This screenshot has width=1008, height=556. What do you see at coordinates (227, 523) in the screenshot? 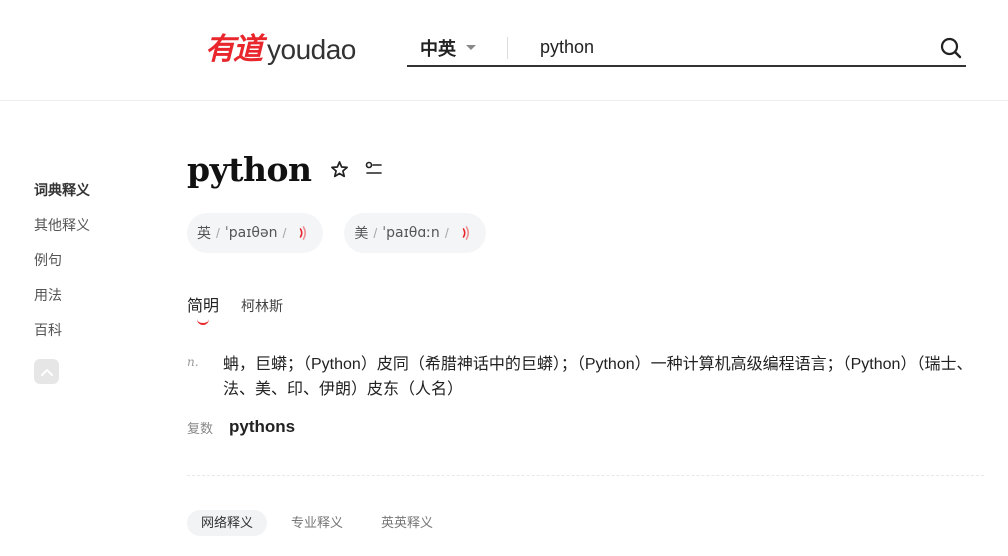
I see `tab-web-definitions: 网络释义` at bounding box center [227, 523].